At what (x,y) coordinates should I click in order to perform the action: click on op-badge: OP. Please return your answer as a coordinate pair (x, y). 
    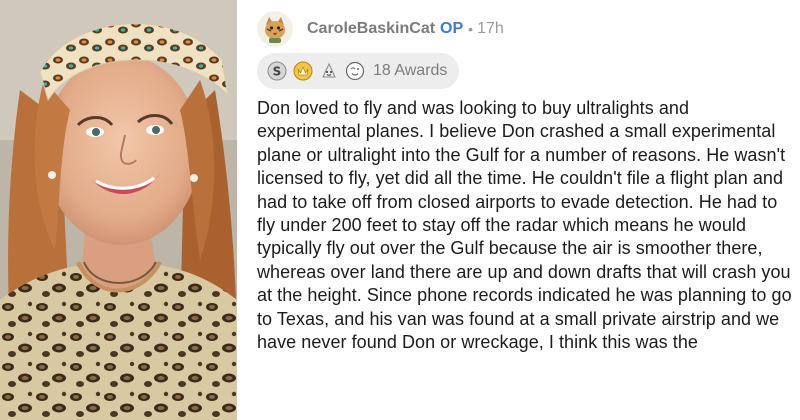
    Looking at the image, I should click on (452, 28).